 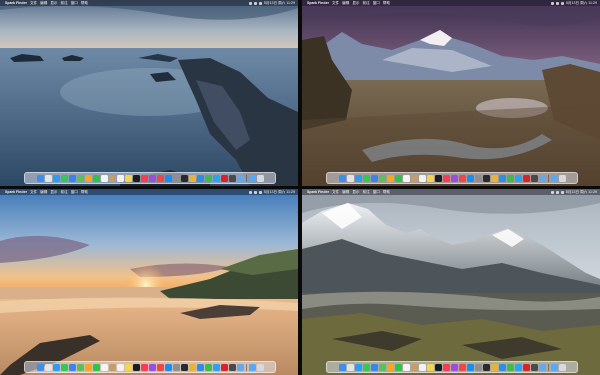 I want to click on music-icon, so click(x=446, y=178).